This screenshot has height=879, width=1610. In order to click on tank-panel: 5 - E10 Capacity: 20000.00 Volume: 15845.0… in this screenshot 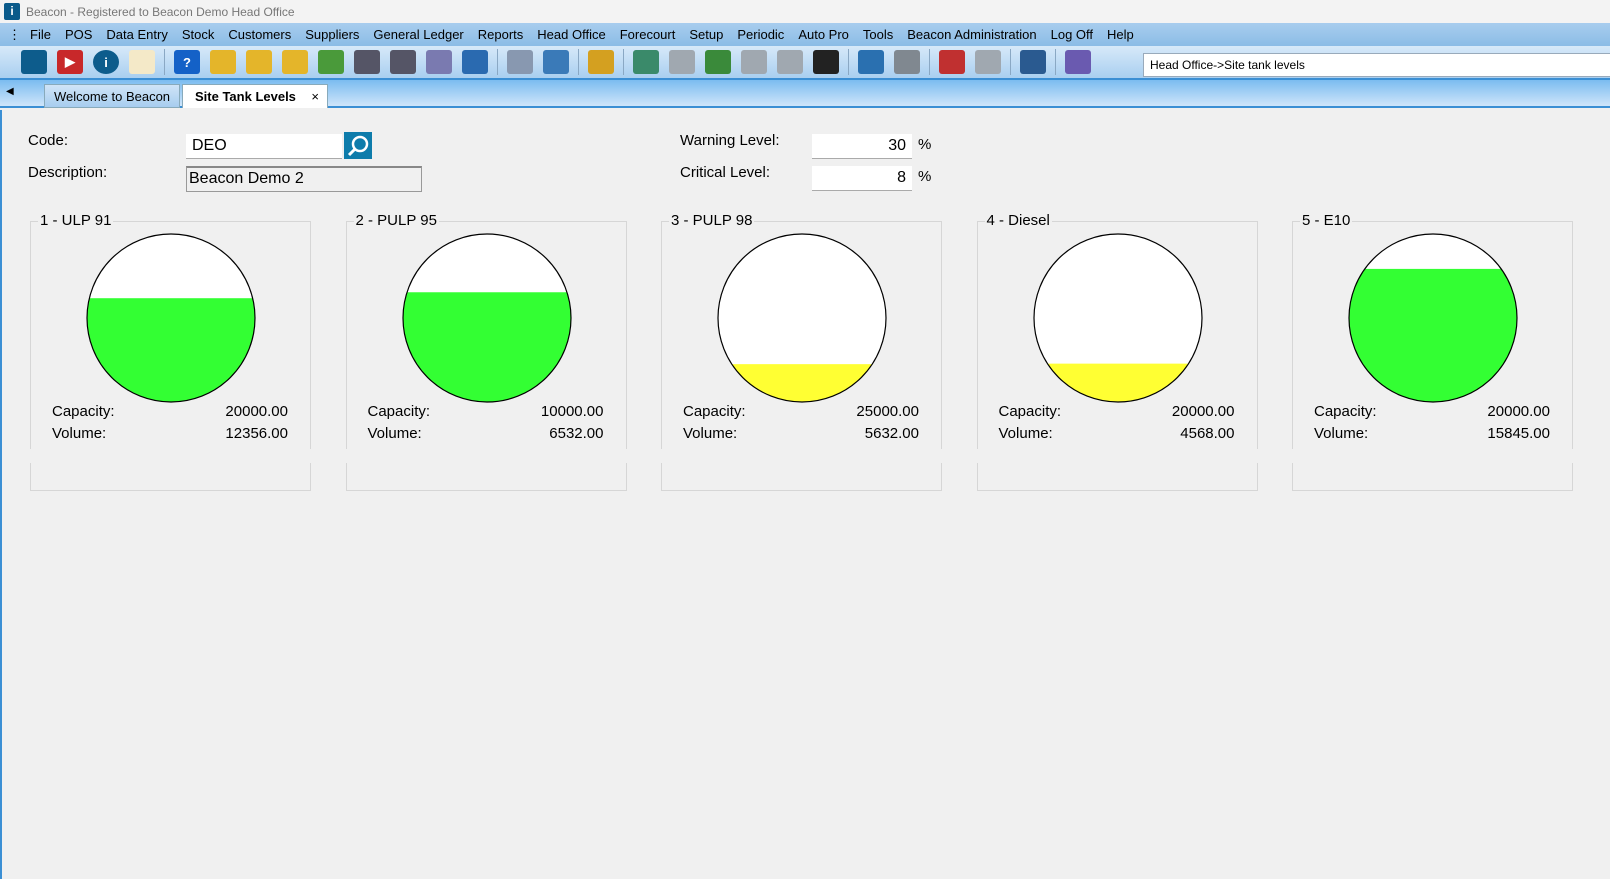, I will do `click(1432, 351)`.